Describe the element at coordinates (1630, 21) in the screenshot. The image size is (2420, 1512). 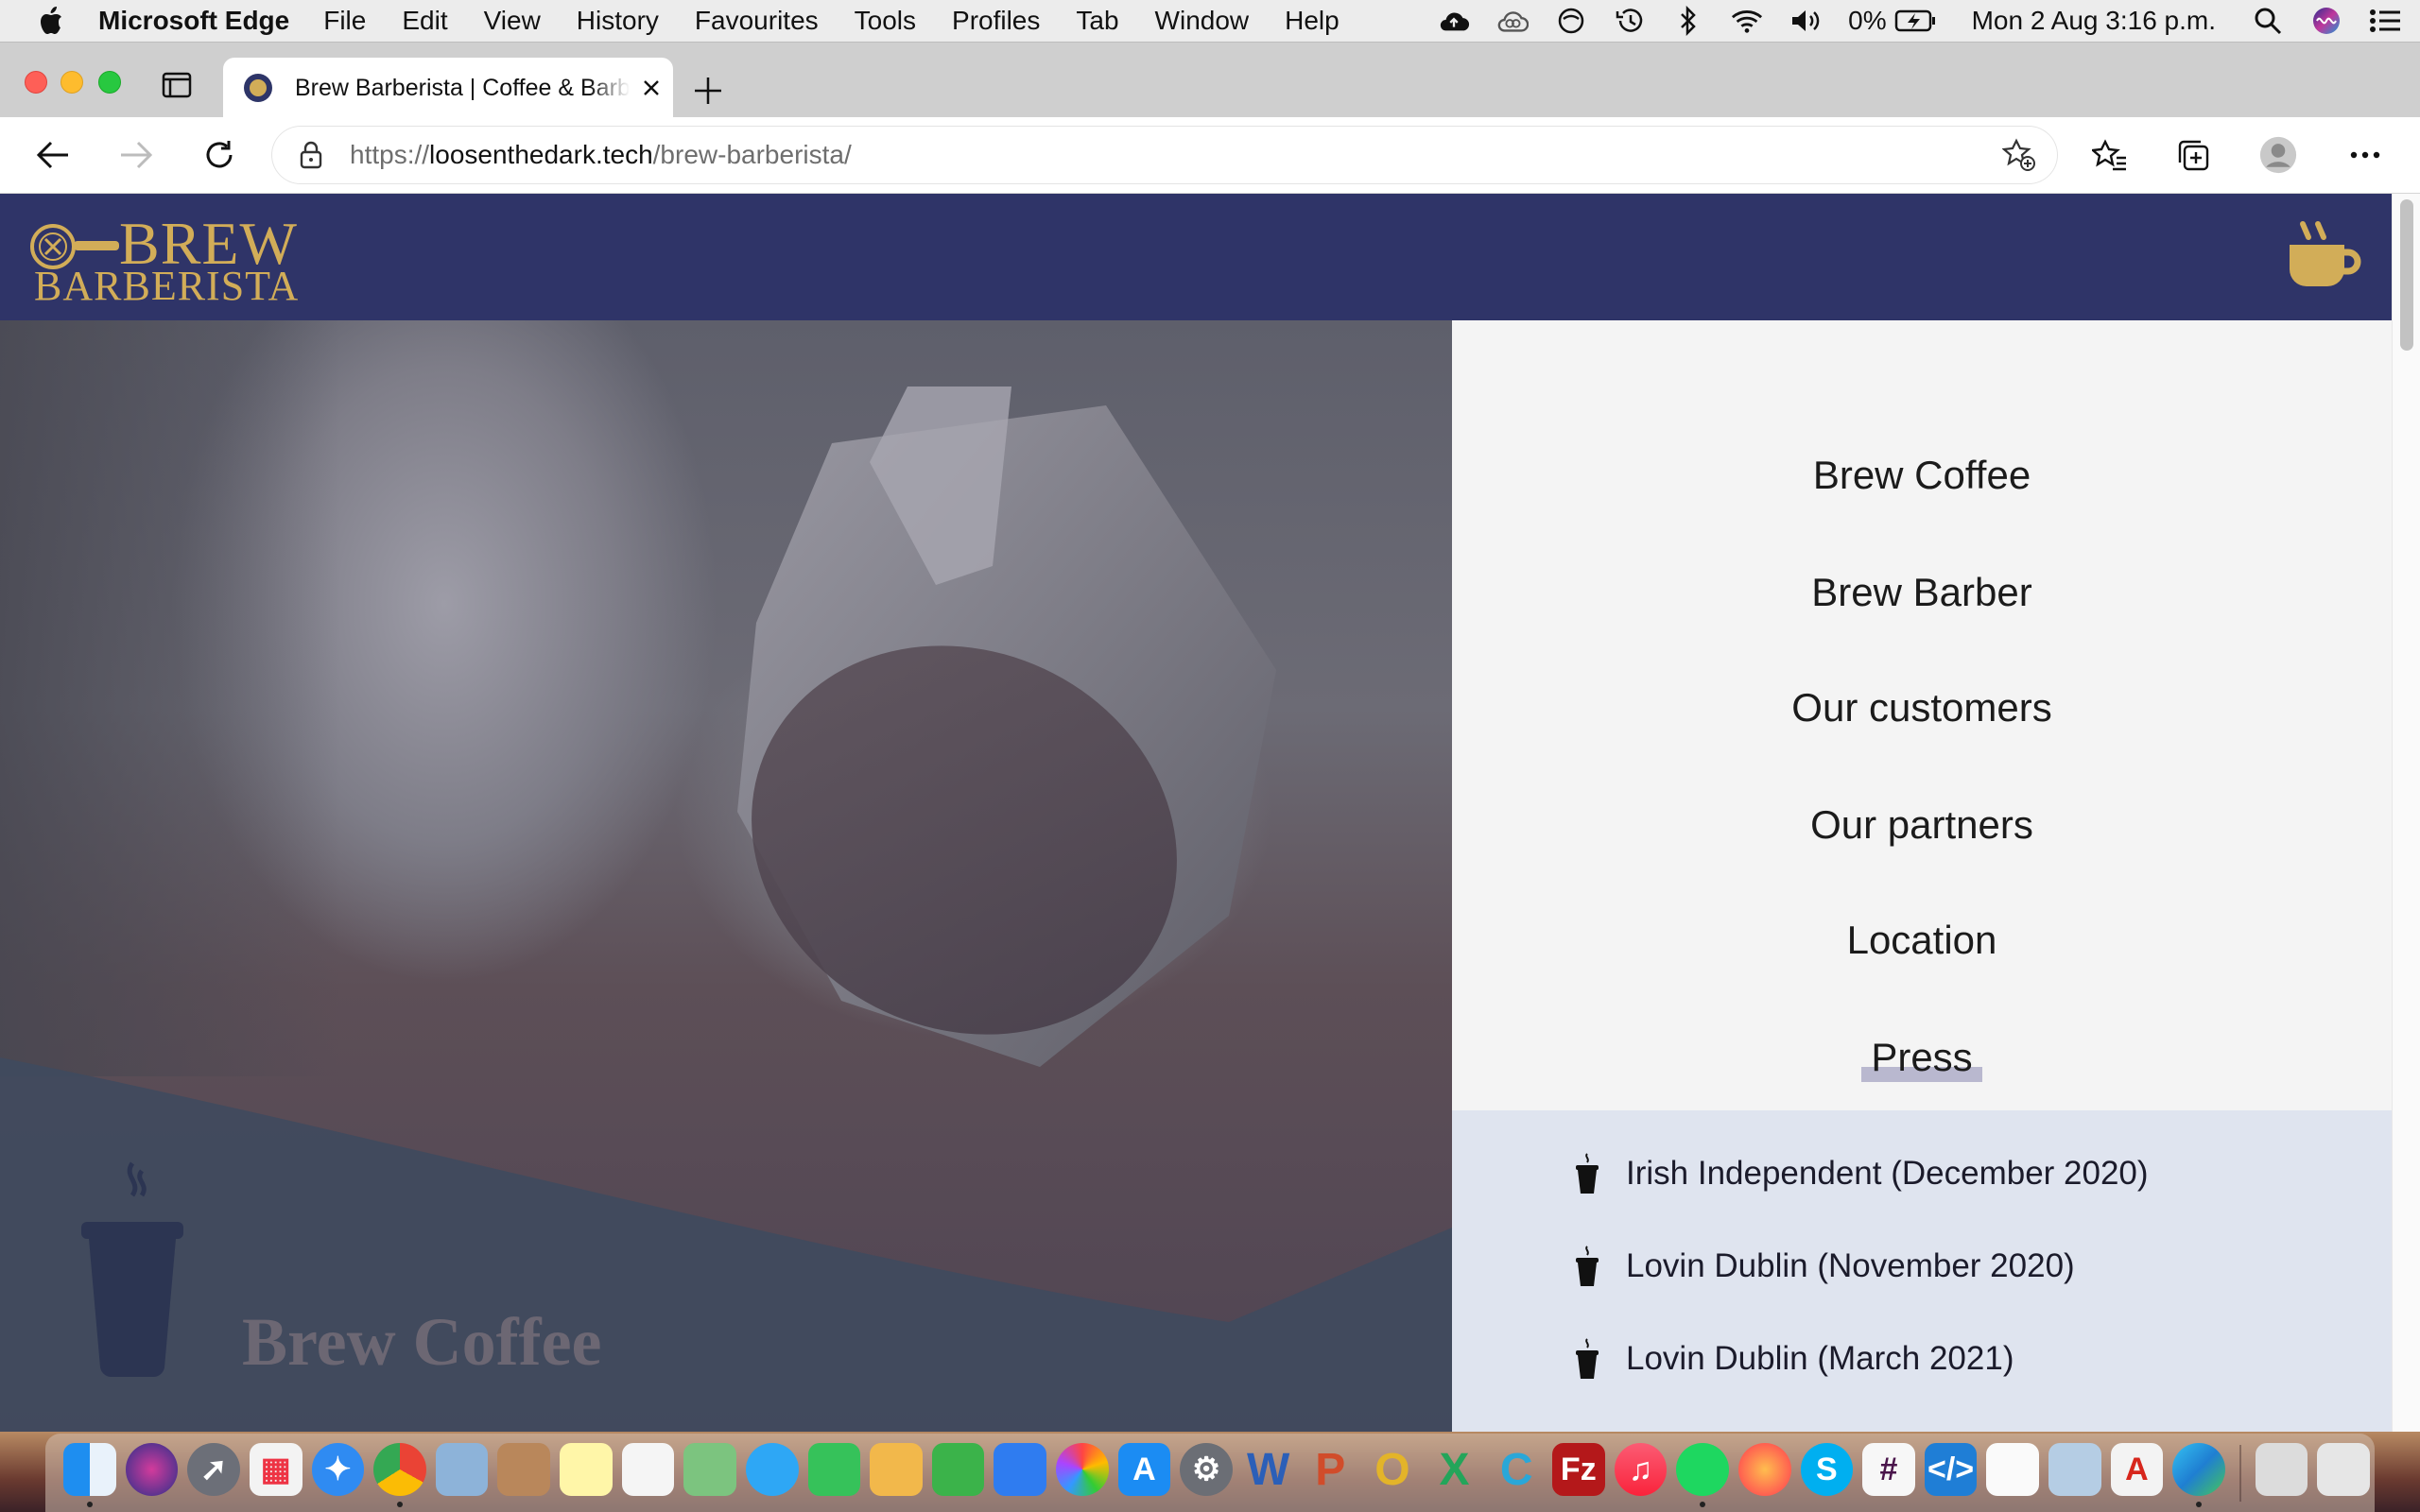
I see `time-machine-icon` at that location.